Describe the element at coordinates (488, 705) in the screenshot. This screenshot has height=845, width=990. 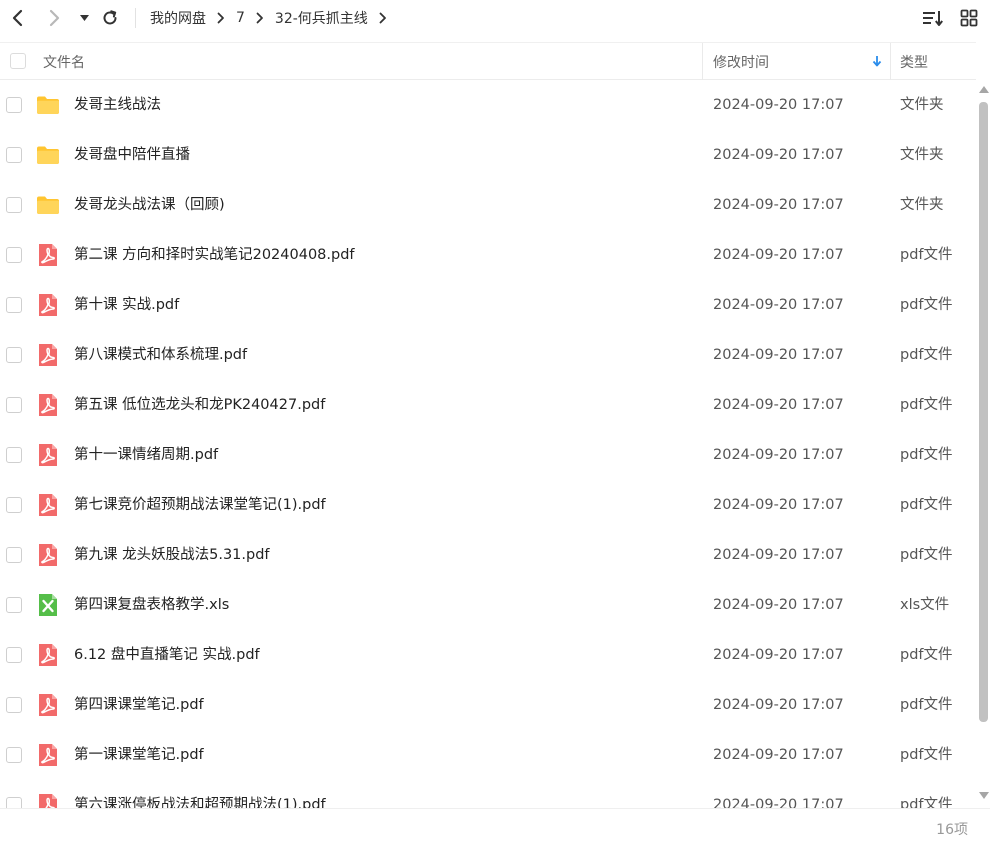
I see `file-row: 第四课课堂笔记.pdf 2024-09-20 17:07 pdf文件` at that location.